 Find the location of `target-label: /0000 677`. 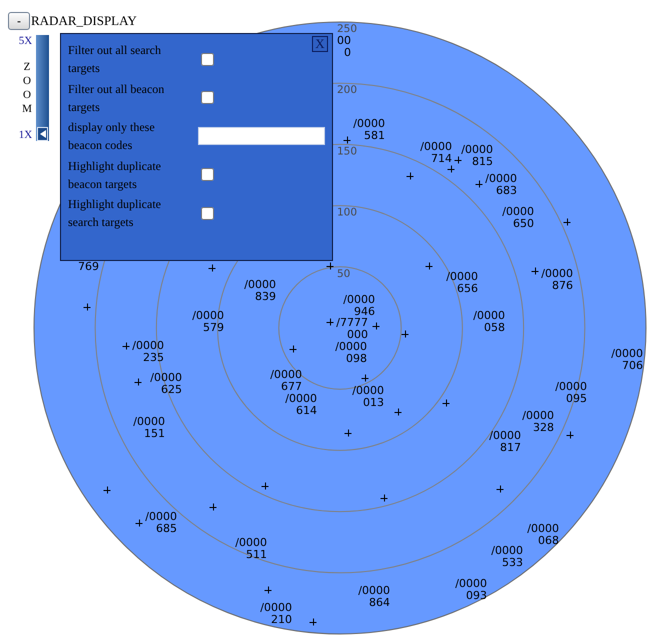

target-label: /0000 677 is located at coordinates (286, 380).